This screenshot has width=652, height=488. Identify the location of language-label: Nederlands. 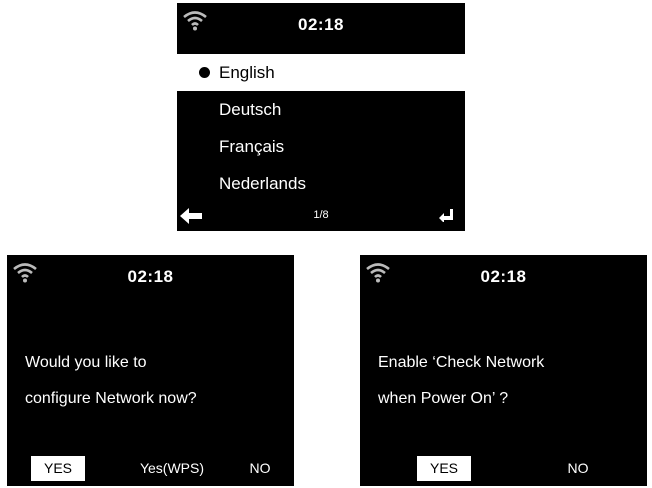
(262, 183).